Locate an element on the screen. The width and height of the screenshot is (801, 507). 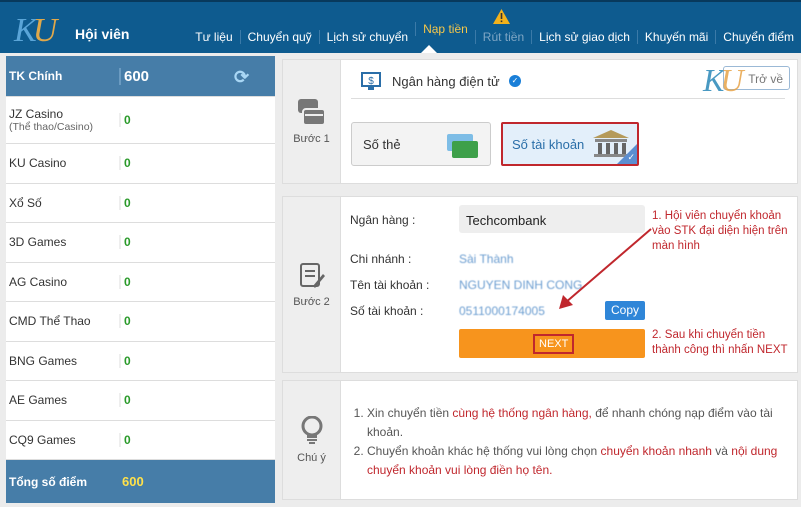
main-account-row: TK Chính 600 ⟳ is located at coordinates (140, 76).